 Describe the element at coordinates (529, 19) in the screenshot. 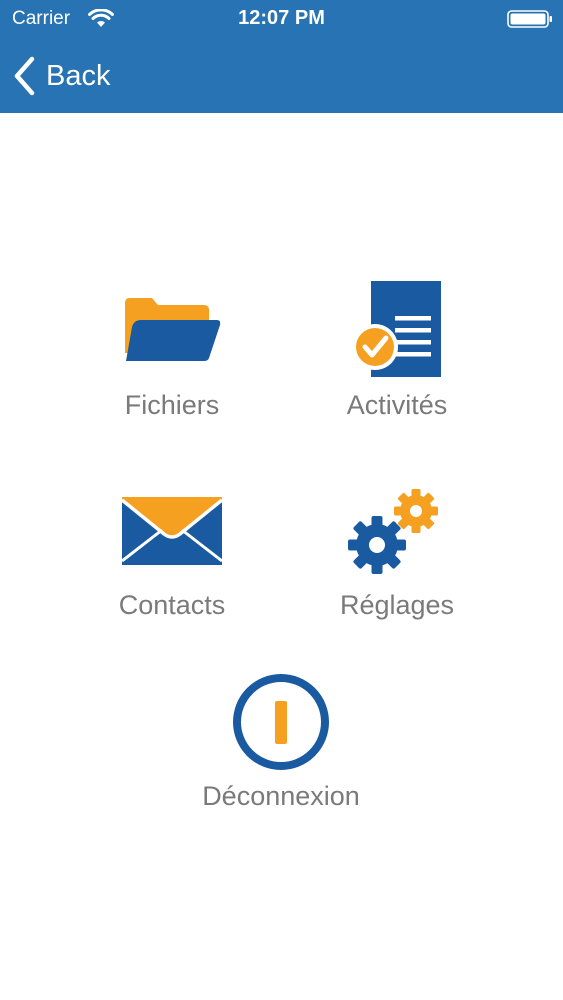

I see `battery-icon` at that location.